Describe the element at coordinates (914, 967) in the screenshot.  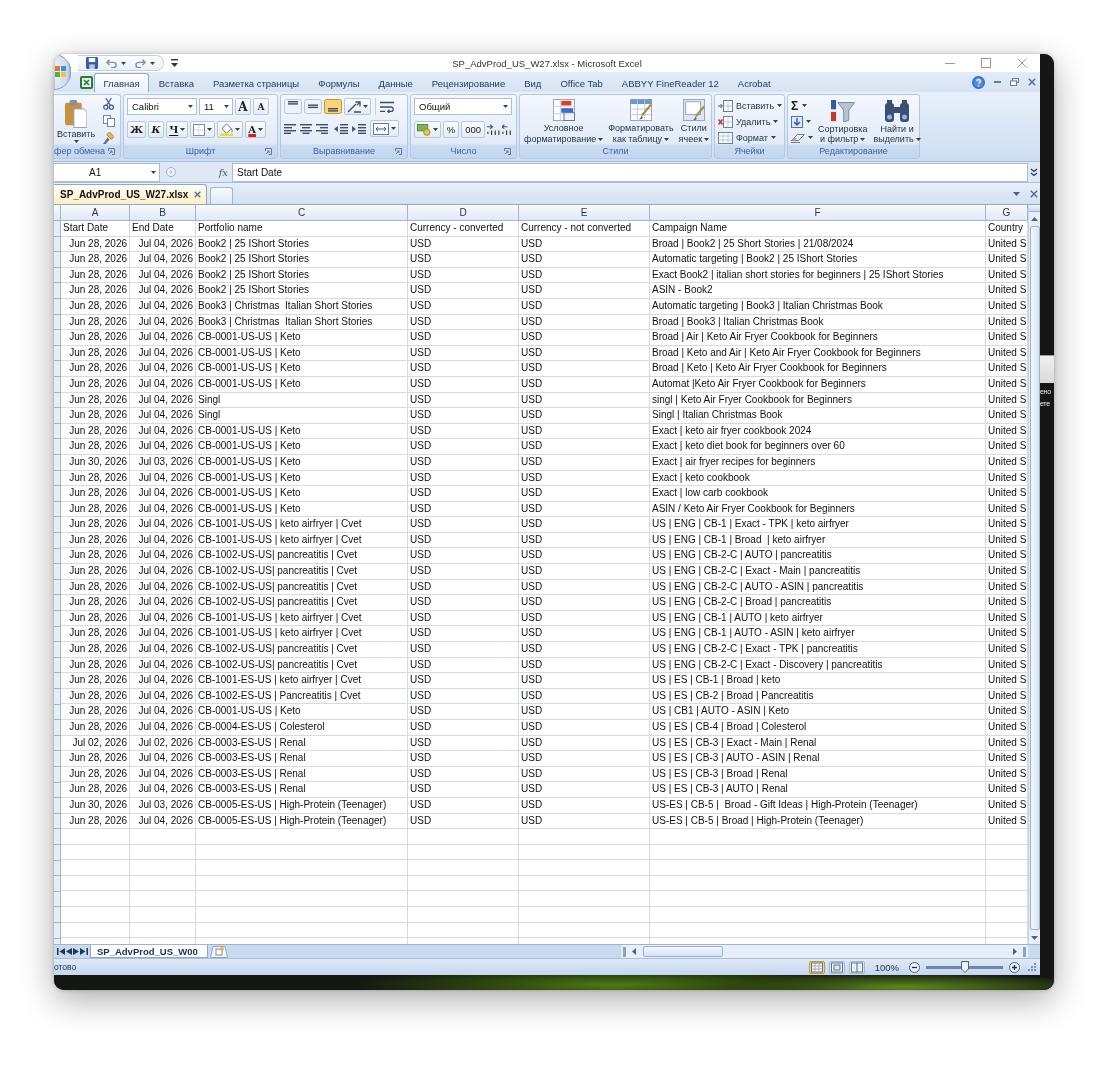
I see `zoom-out-icon` at that location.